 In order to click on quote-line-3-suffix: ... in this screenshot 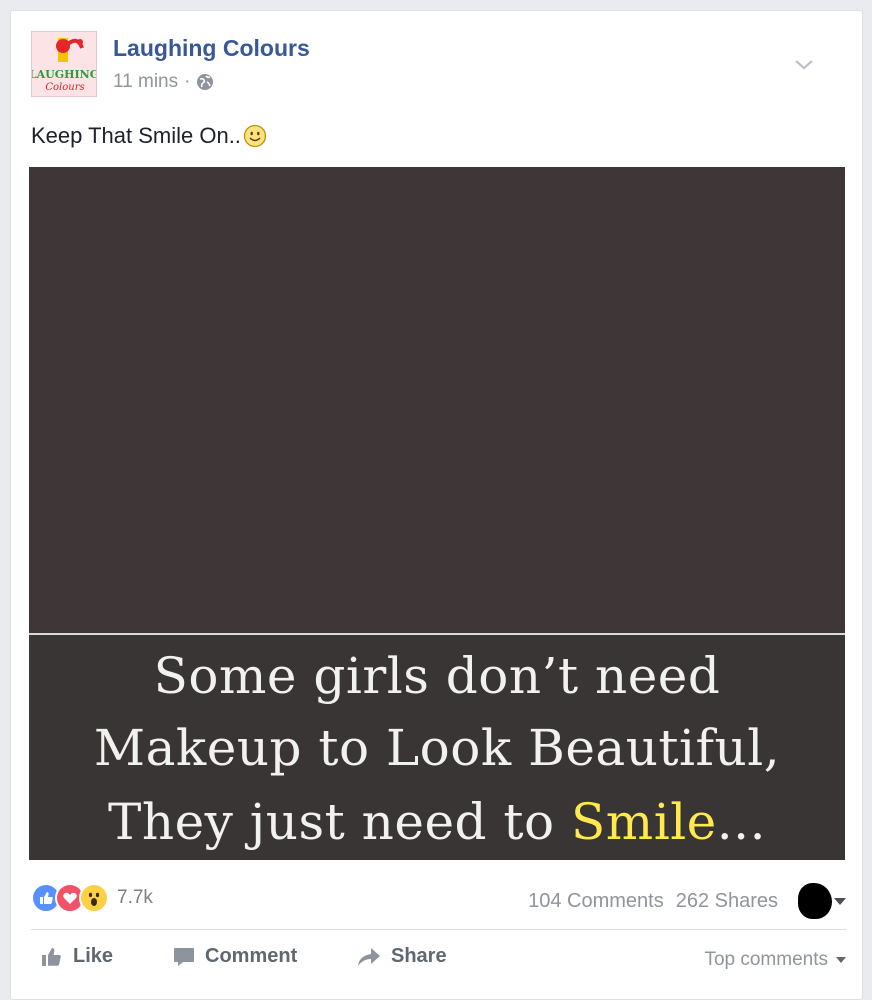, I will do `click(741, 822)`.